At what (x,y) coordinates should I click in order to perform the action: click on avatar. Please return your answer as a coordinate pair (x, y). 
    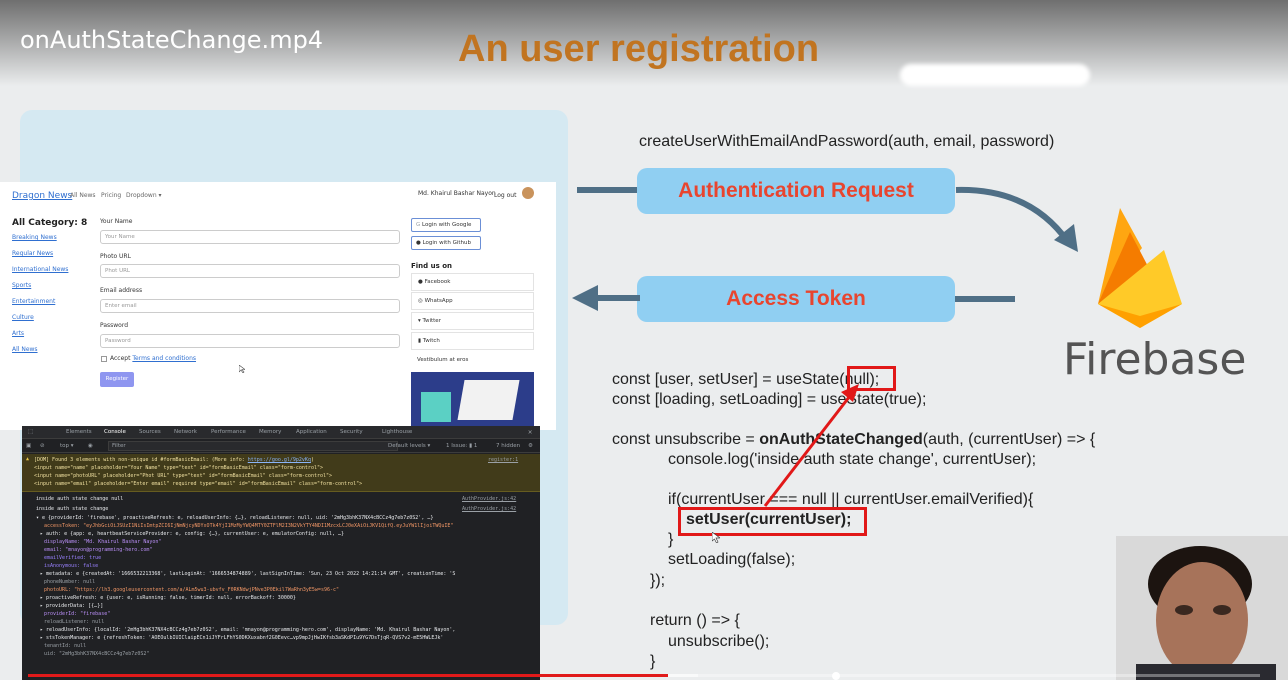
    Looking at the image, I should click on (528, 193).